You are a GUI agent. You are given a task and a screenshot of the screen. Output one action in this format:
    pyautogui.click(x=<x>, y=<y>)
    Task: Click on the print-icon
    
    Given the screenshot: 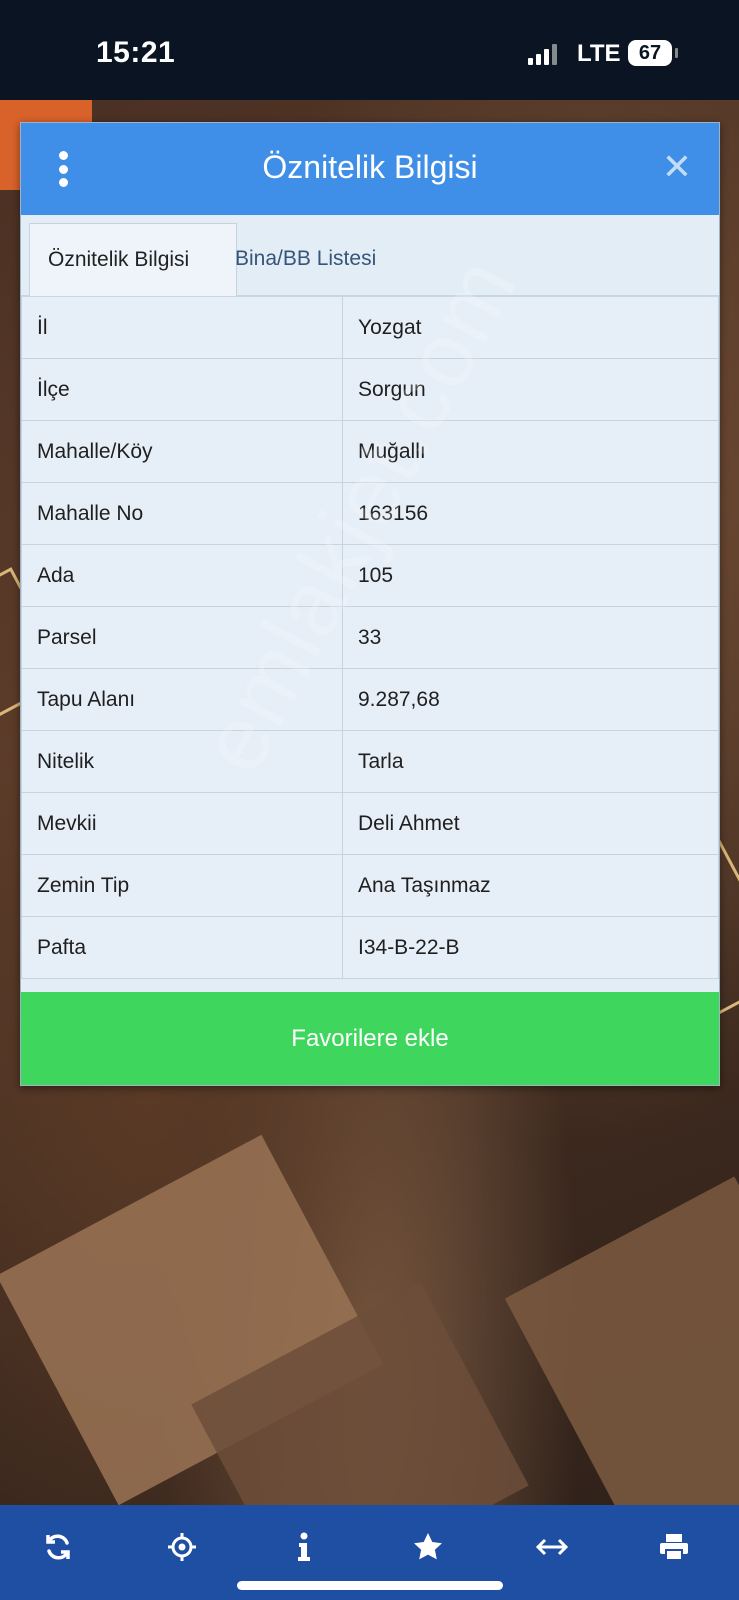 What is the action you would take?
    pyautogui.click(x=674, y=1547)
    